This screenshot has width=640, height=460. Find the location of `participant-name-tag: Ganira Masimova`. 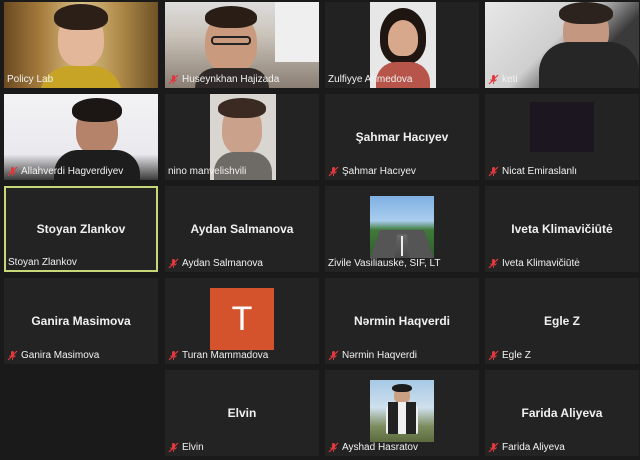

participant-name-tag: Ganira Masimova is located at coordinates (53, 355).